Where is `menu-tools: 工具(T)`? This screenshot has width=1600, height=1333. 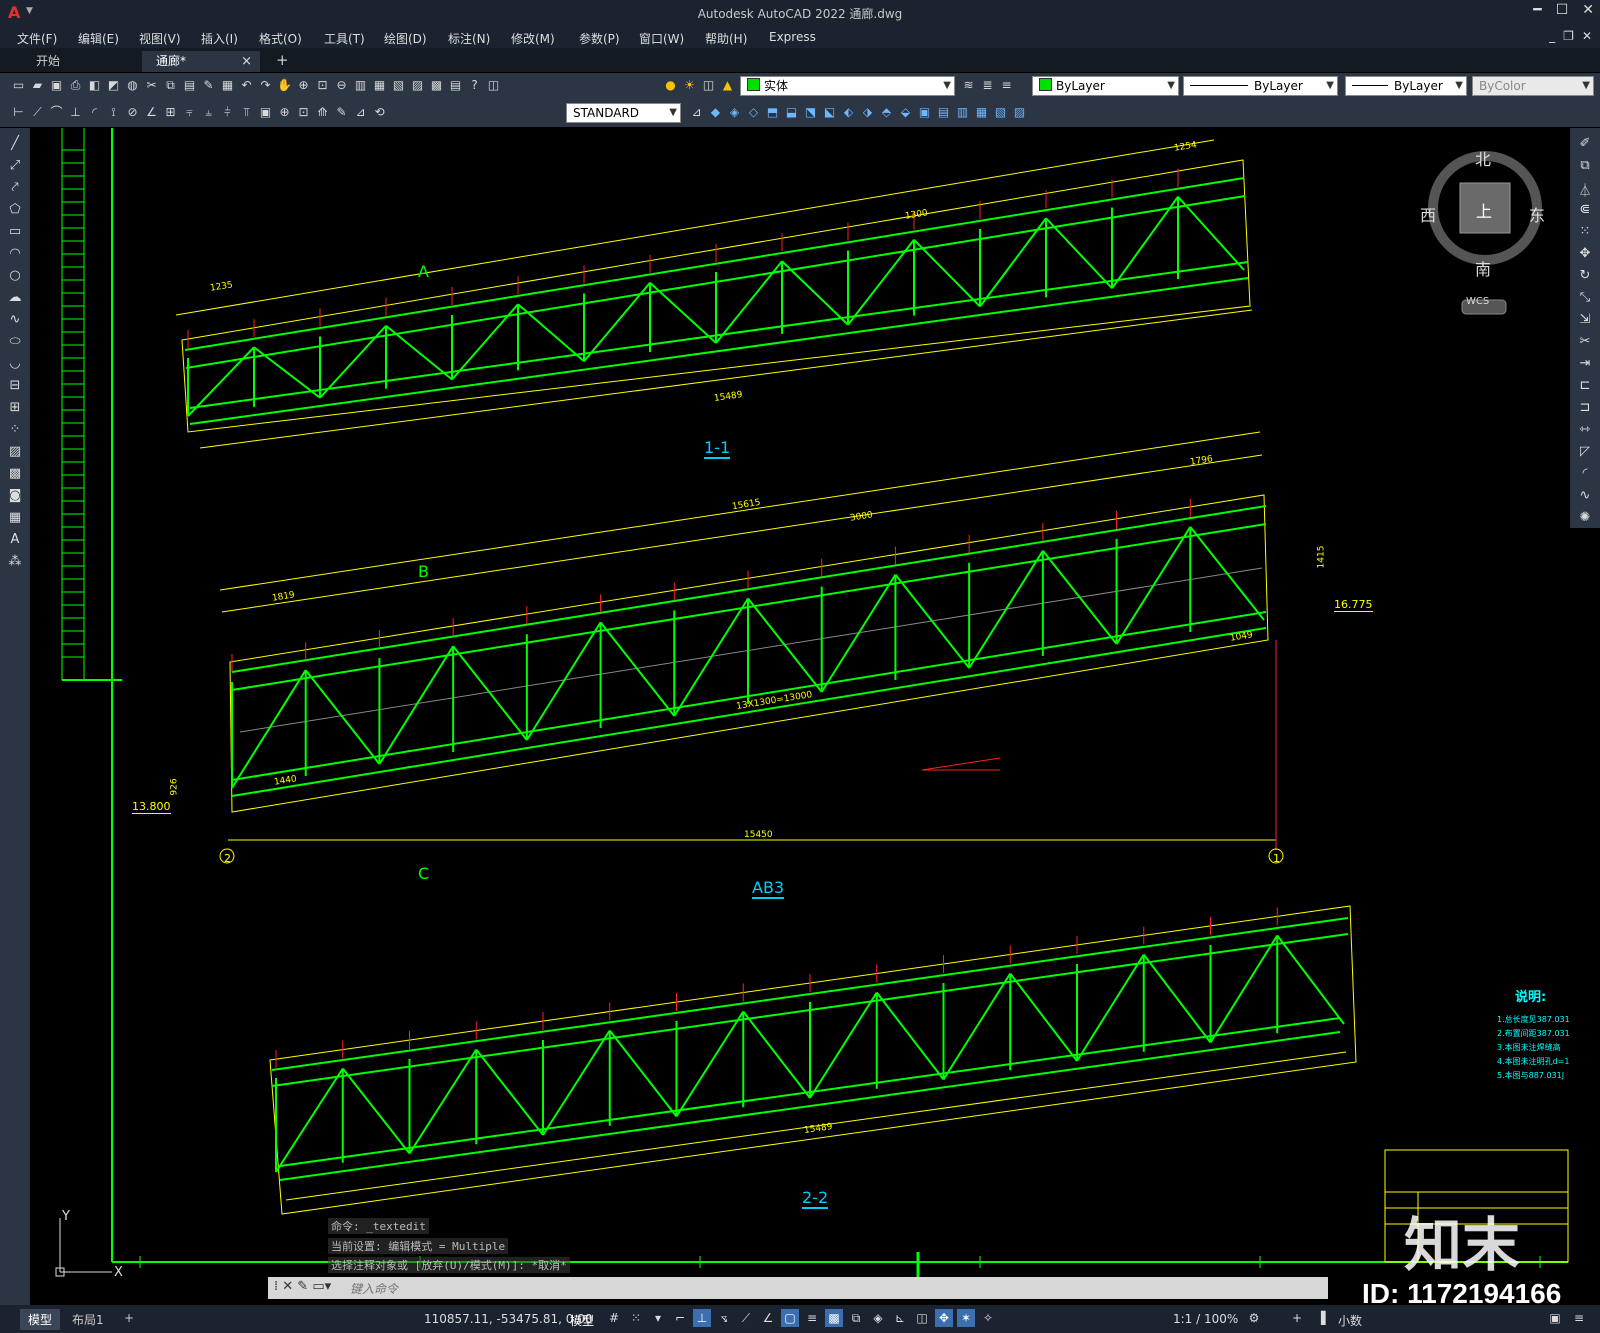 menu-tools: 工具(T) is located at coordinates (344, 38).